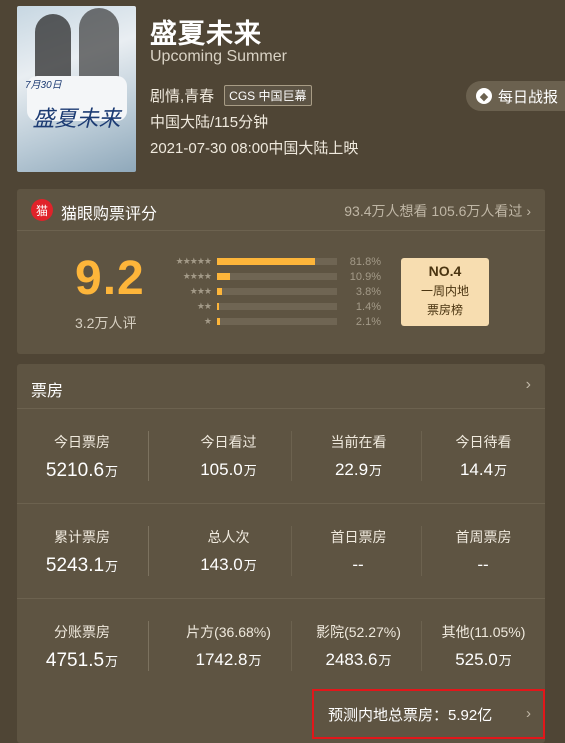 The height and width of the screenshot is (743, 565). What do you see at coordinates (528, 97) in the screenshot?
I see `daily-report-label: 每日战报` at bounding box center [528, 97].